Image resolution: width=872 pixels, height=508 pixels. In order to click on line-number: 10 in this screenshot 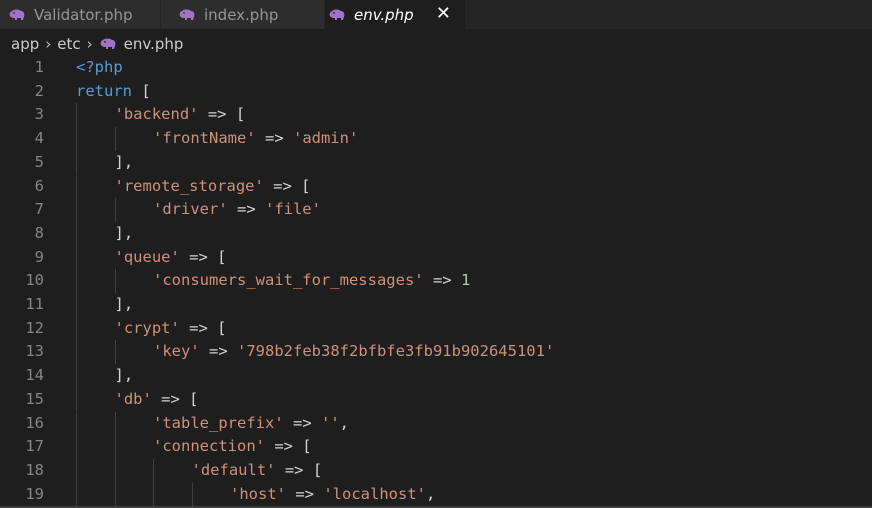, I will do `click(34, 280)`.